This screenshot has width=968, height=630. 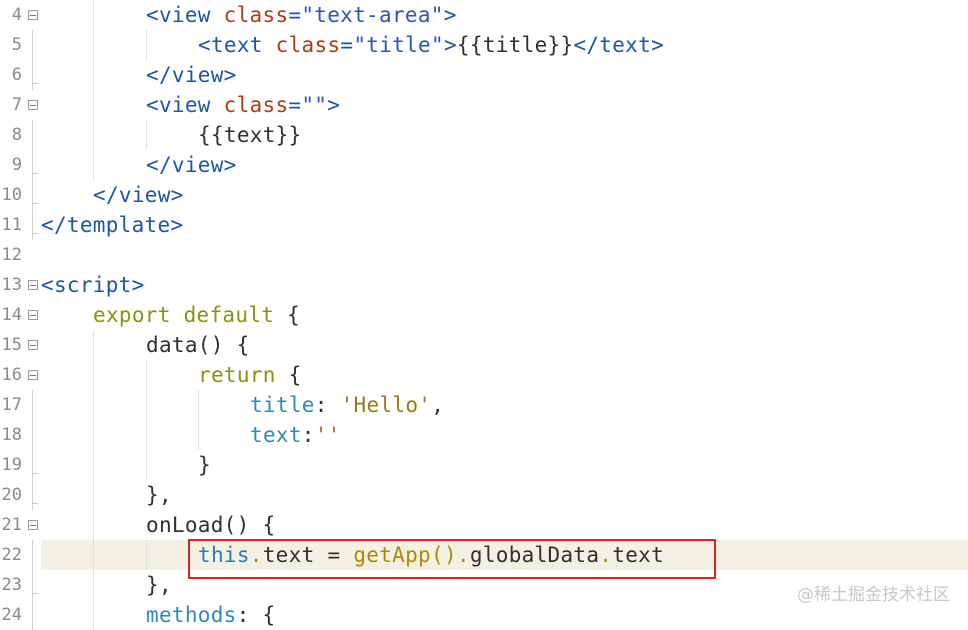 I want to click on code-line: 12, so click(x=484, y=255).